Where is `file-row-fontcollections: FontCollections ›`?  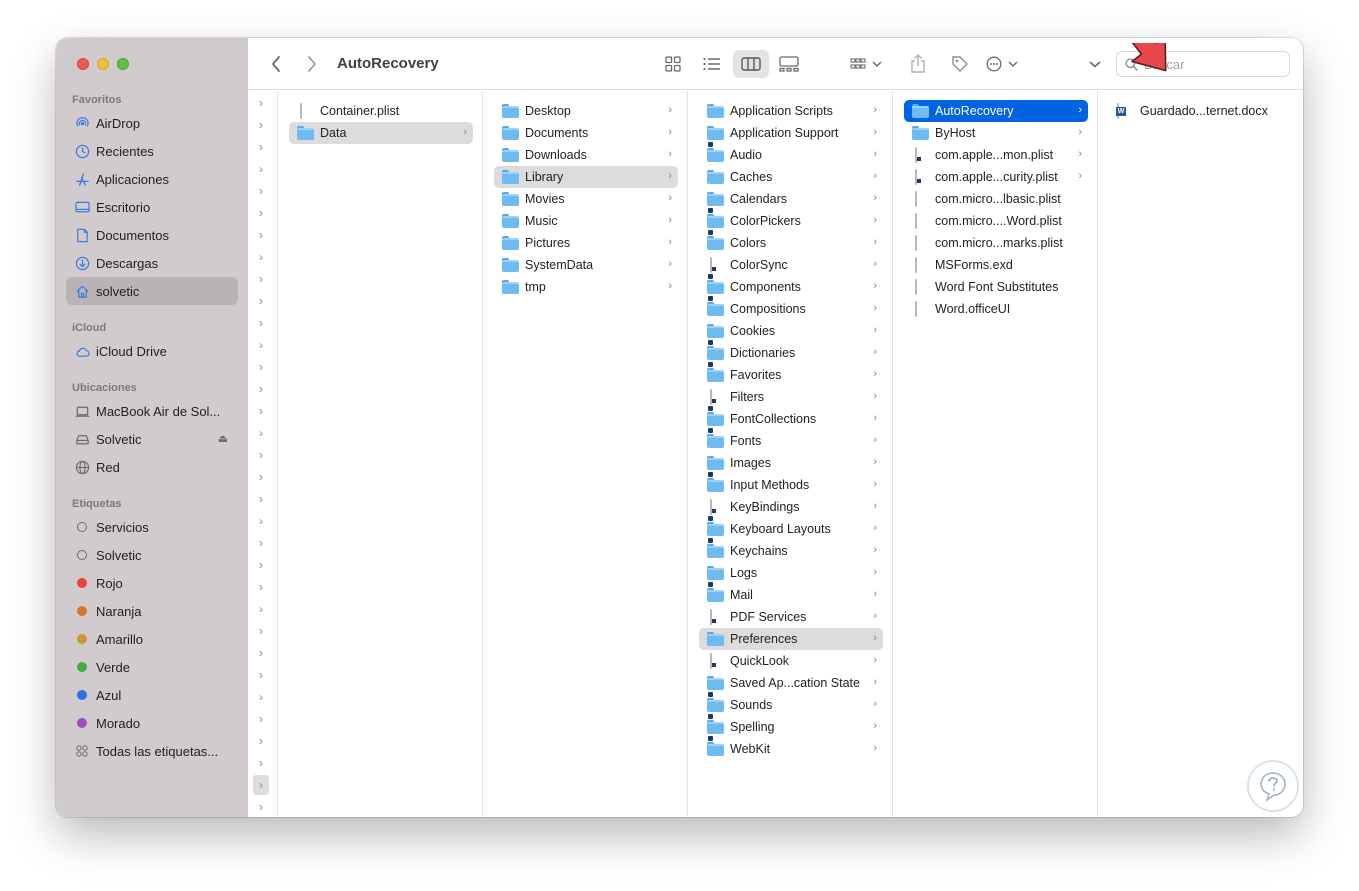 file-row-fontcollections: FontCollections › is located at coordinates (791, 418).